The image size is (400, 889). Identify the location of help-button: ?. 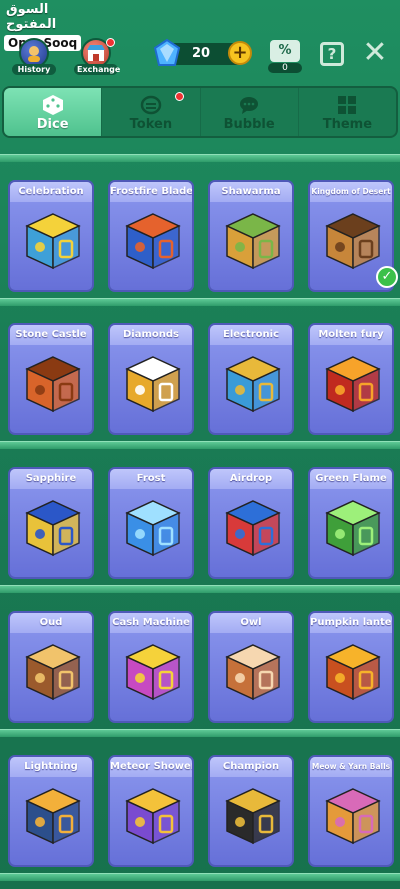
(332, 54).